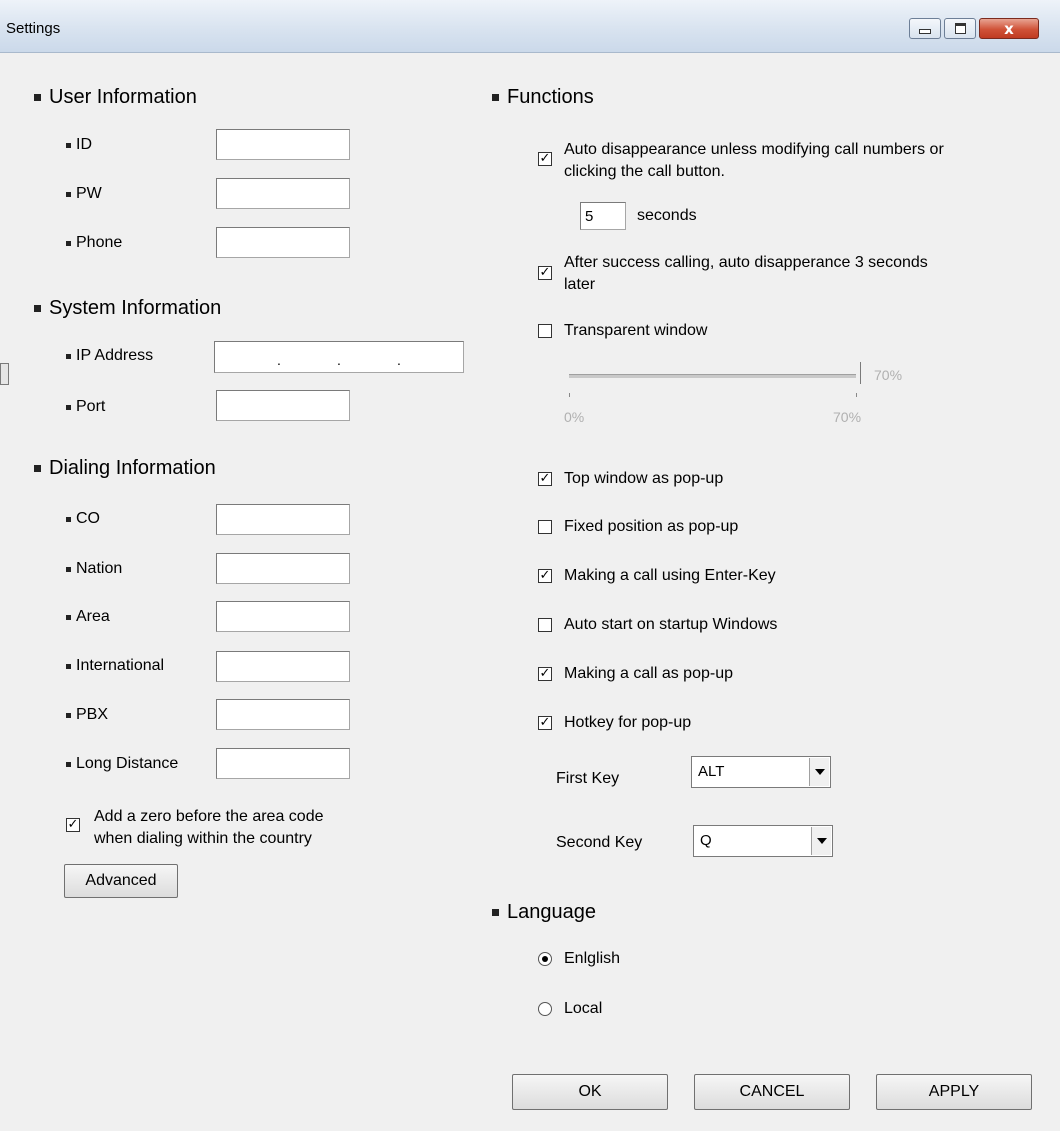 This screenshot has height=1131, width=1060. I want to click on close-button: x, so click(1009, 28).